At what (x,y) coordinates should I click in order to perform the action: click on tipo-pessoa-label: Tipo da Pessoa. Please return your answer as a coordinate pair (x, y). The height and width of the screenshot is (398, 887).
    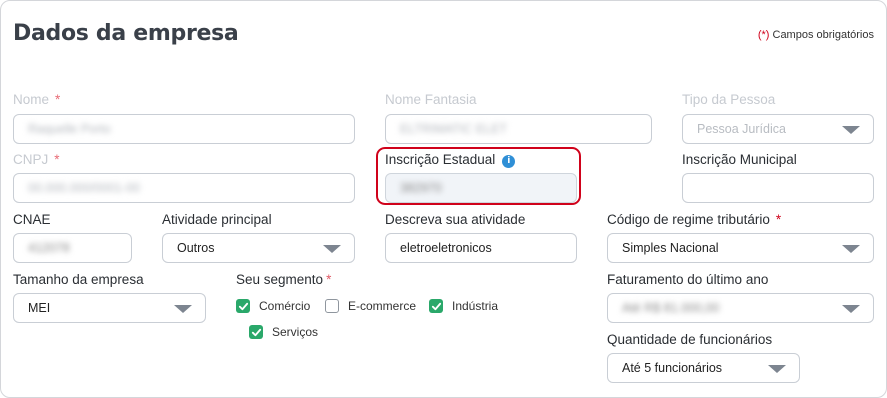
    Looking at the image, I should click on (729, 99).